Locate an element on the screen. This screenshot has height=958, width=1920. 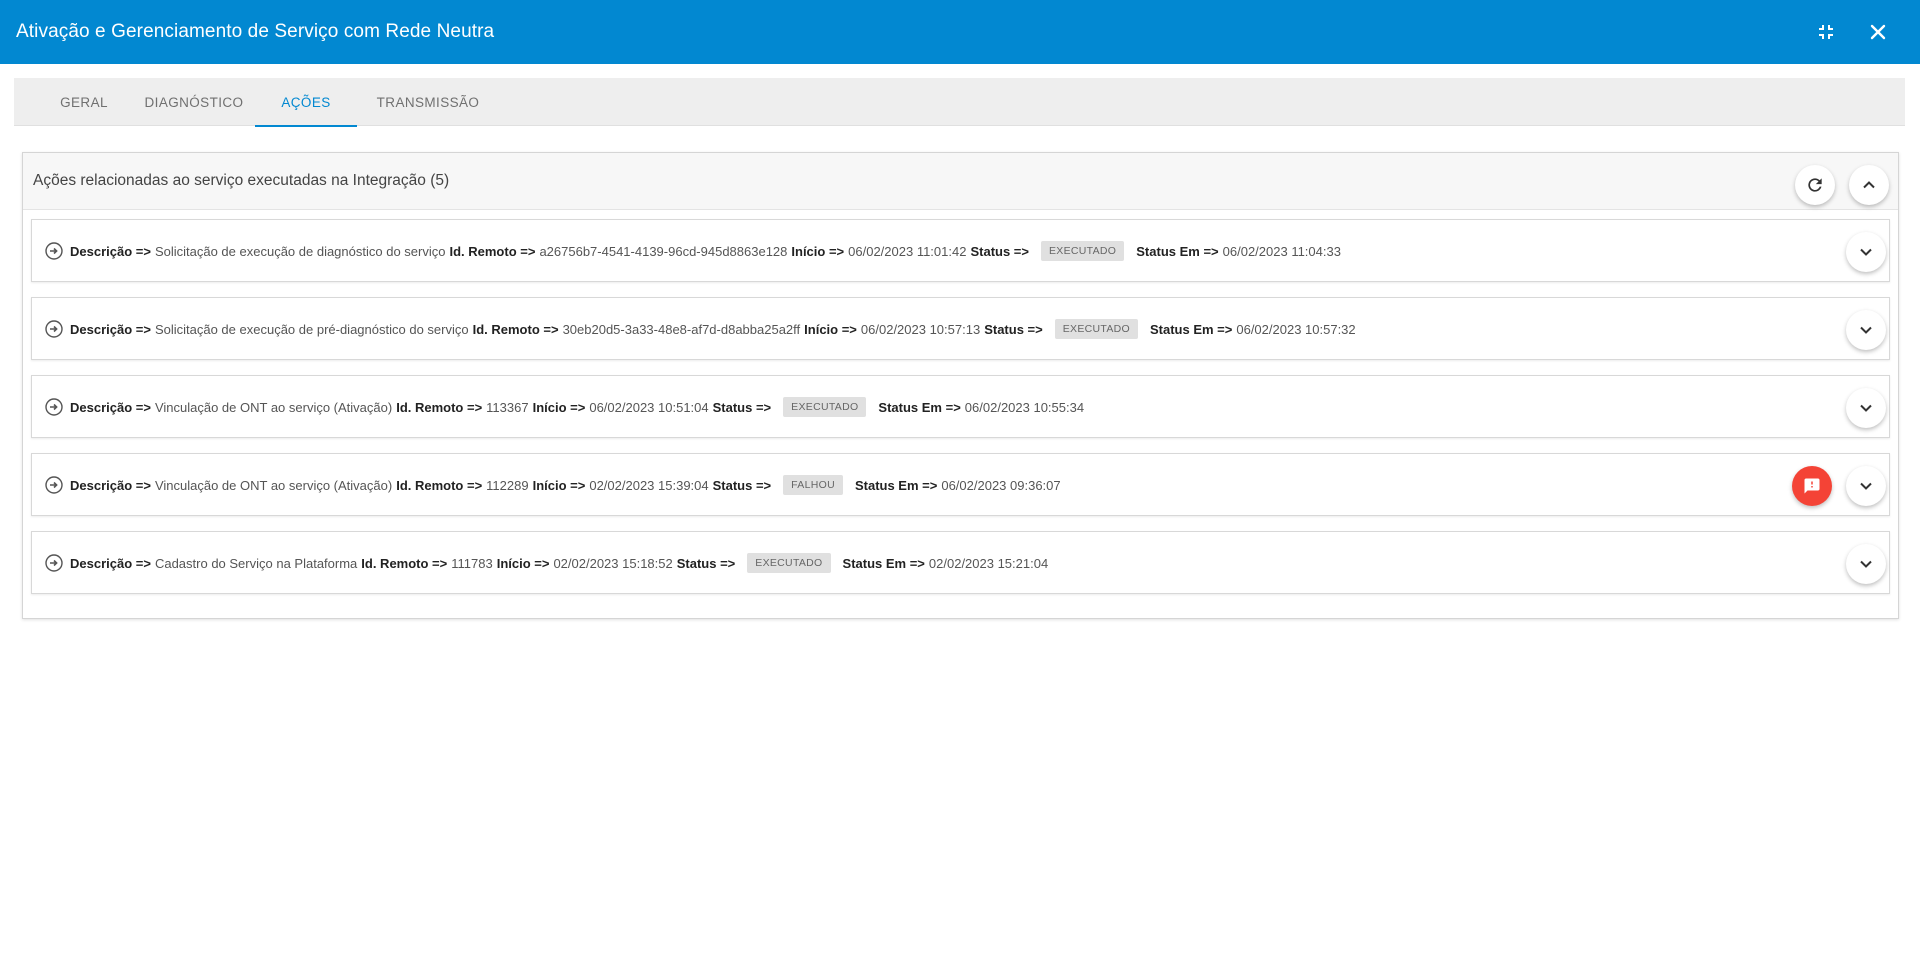
alert-message-icon is located at coordinates (1812, 486).